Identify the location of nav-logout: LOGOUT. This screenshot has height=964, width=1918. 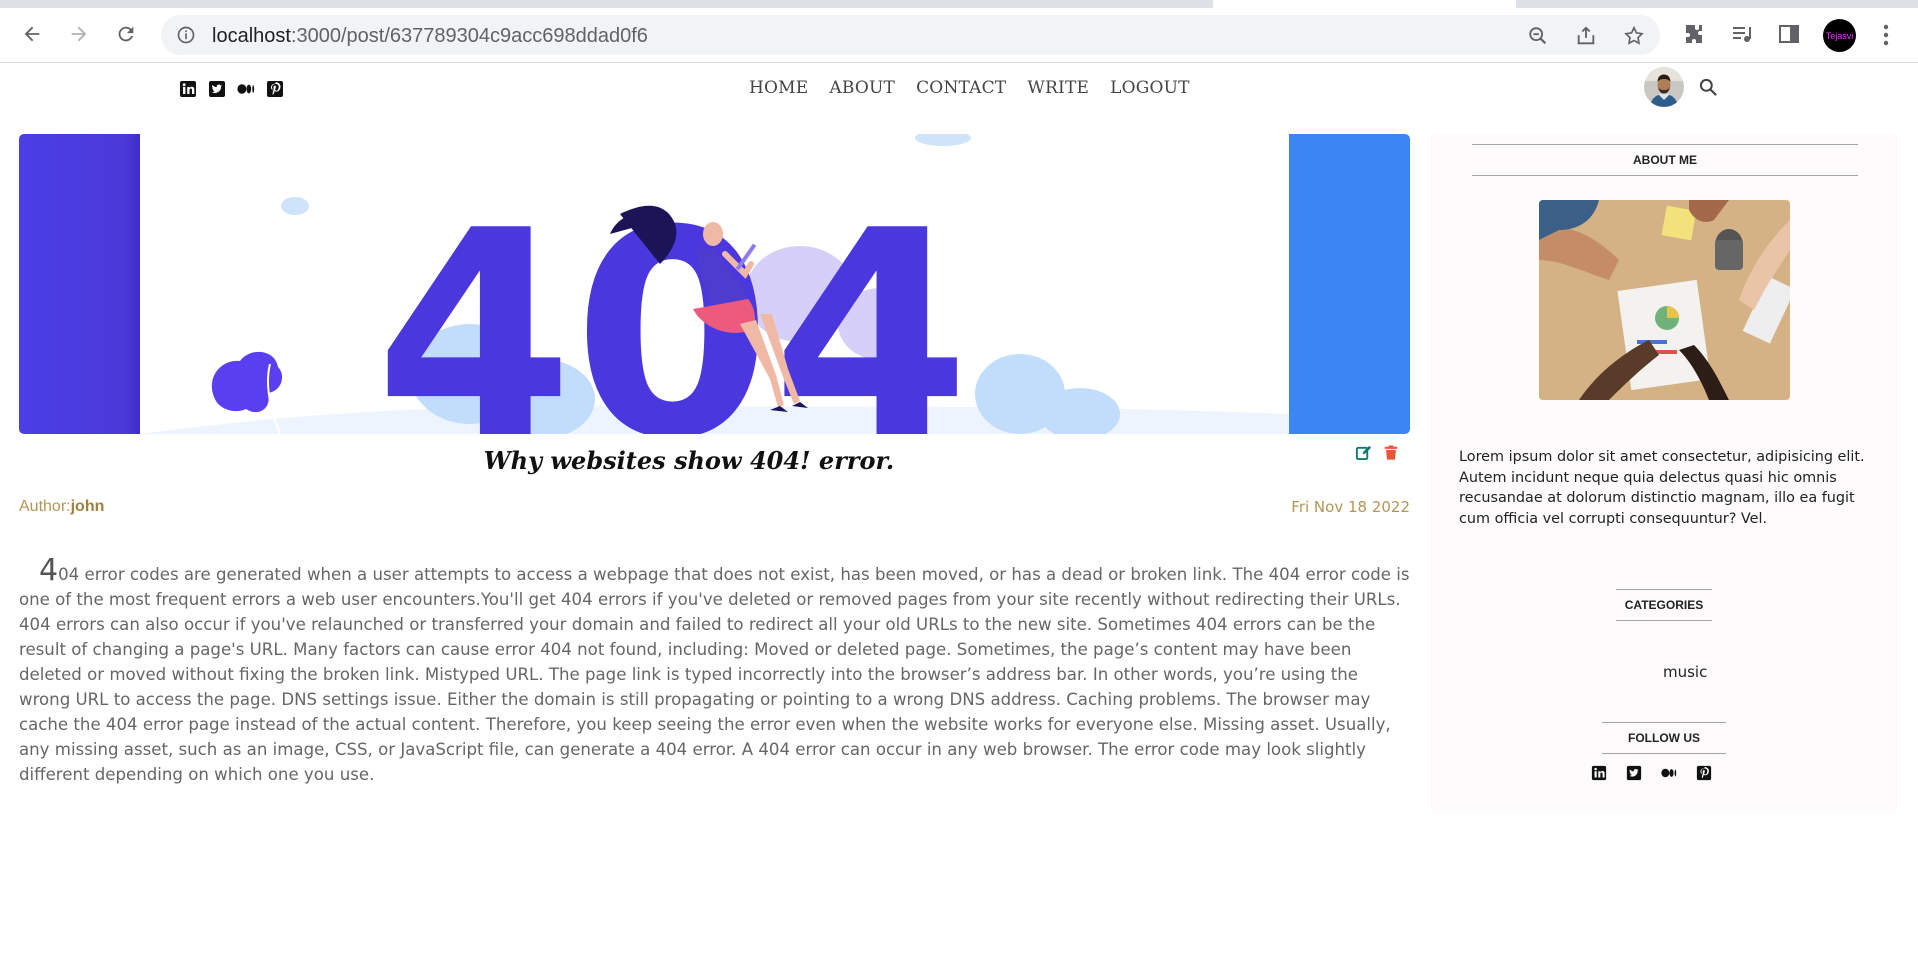
(1150, 88).